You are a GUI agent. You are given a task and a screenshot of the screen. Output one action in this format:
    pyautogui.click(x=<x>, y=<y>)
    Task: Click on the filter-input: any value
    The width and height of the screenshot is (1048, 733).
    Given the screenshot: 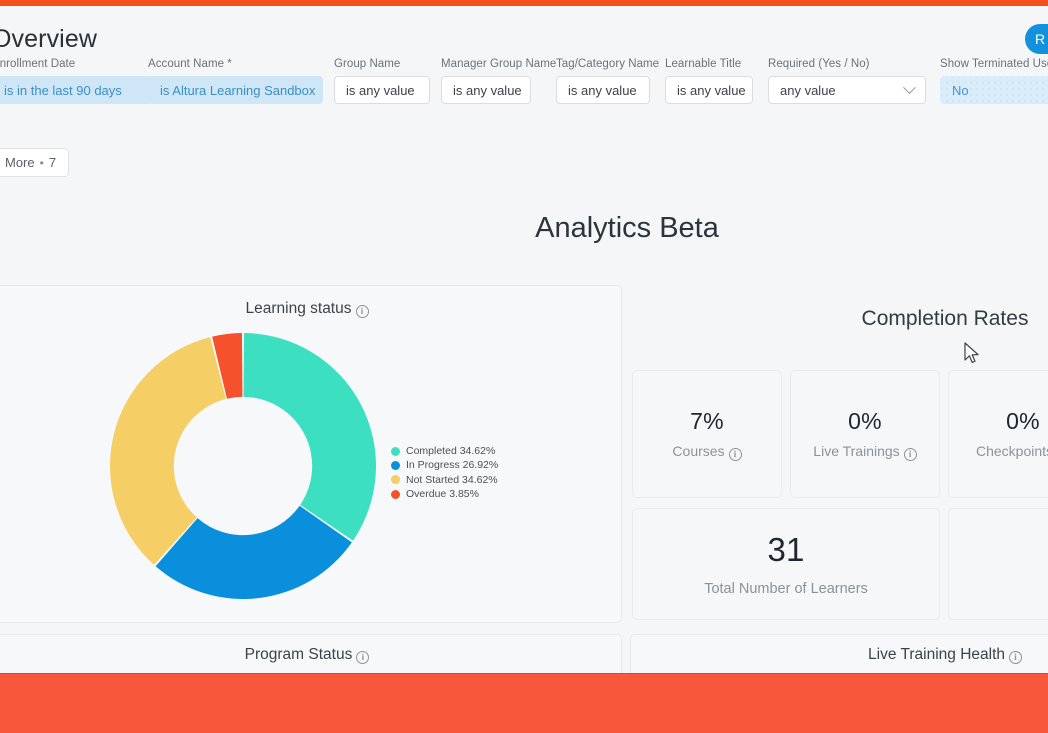 What is the action you would take?
    pyautogui.click(x=847, y=90)
    